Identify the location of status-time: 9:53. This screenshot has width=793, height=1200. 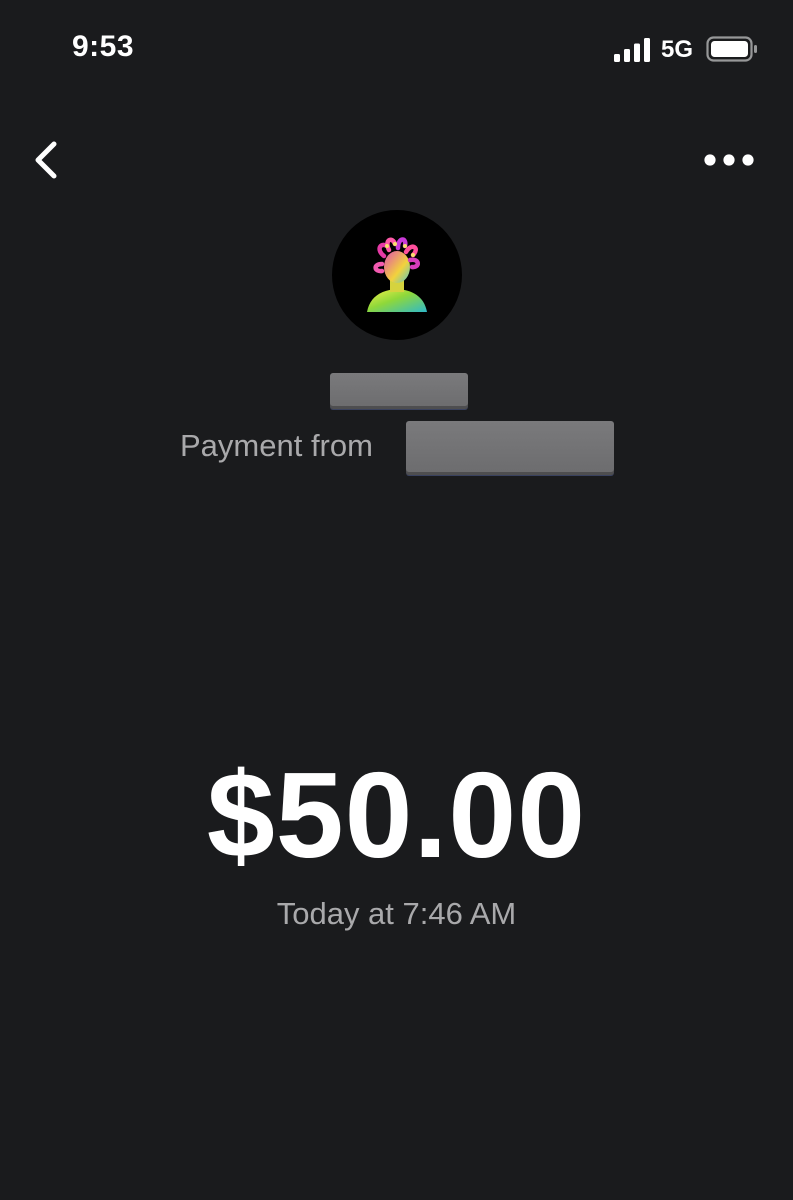
(103, 46).